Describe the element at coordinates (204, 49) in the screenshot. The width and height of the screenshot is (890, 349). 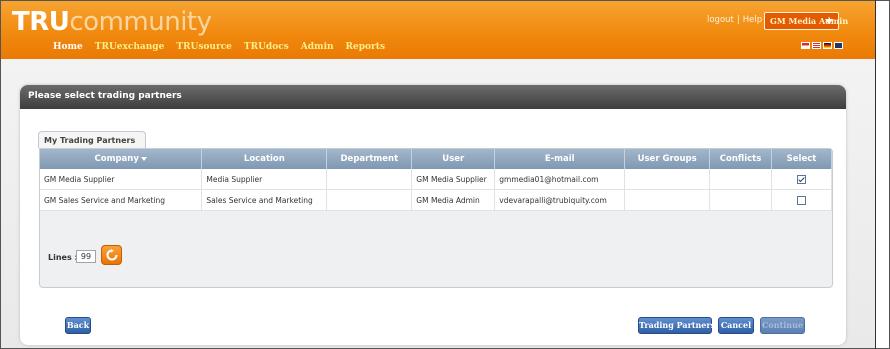
I see `nav-trusource: TRUsource` at that location.